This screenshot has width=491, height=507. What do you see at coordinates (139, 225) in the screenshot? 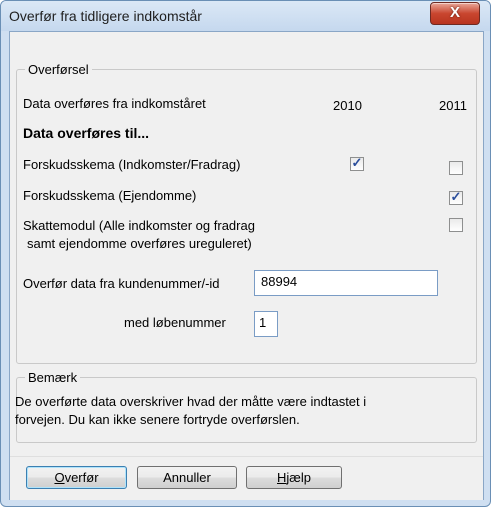
I see `tax-module-label-line1: Skattemodul (Alle indkomster og fradrag` at bounding box center [139, 225].